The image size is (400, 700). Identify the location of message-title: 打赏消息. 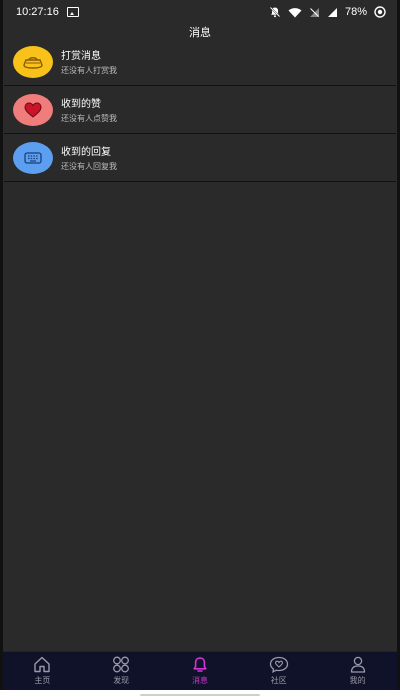
(81, 56).